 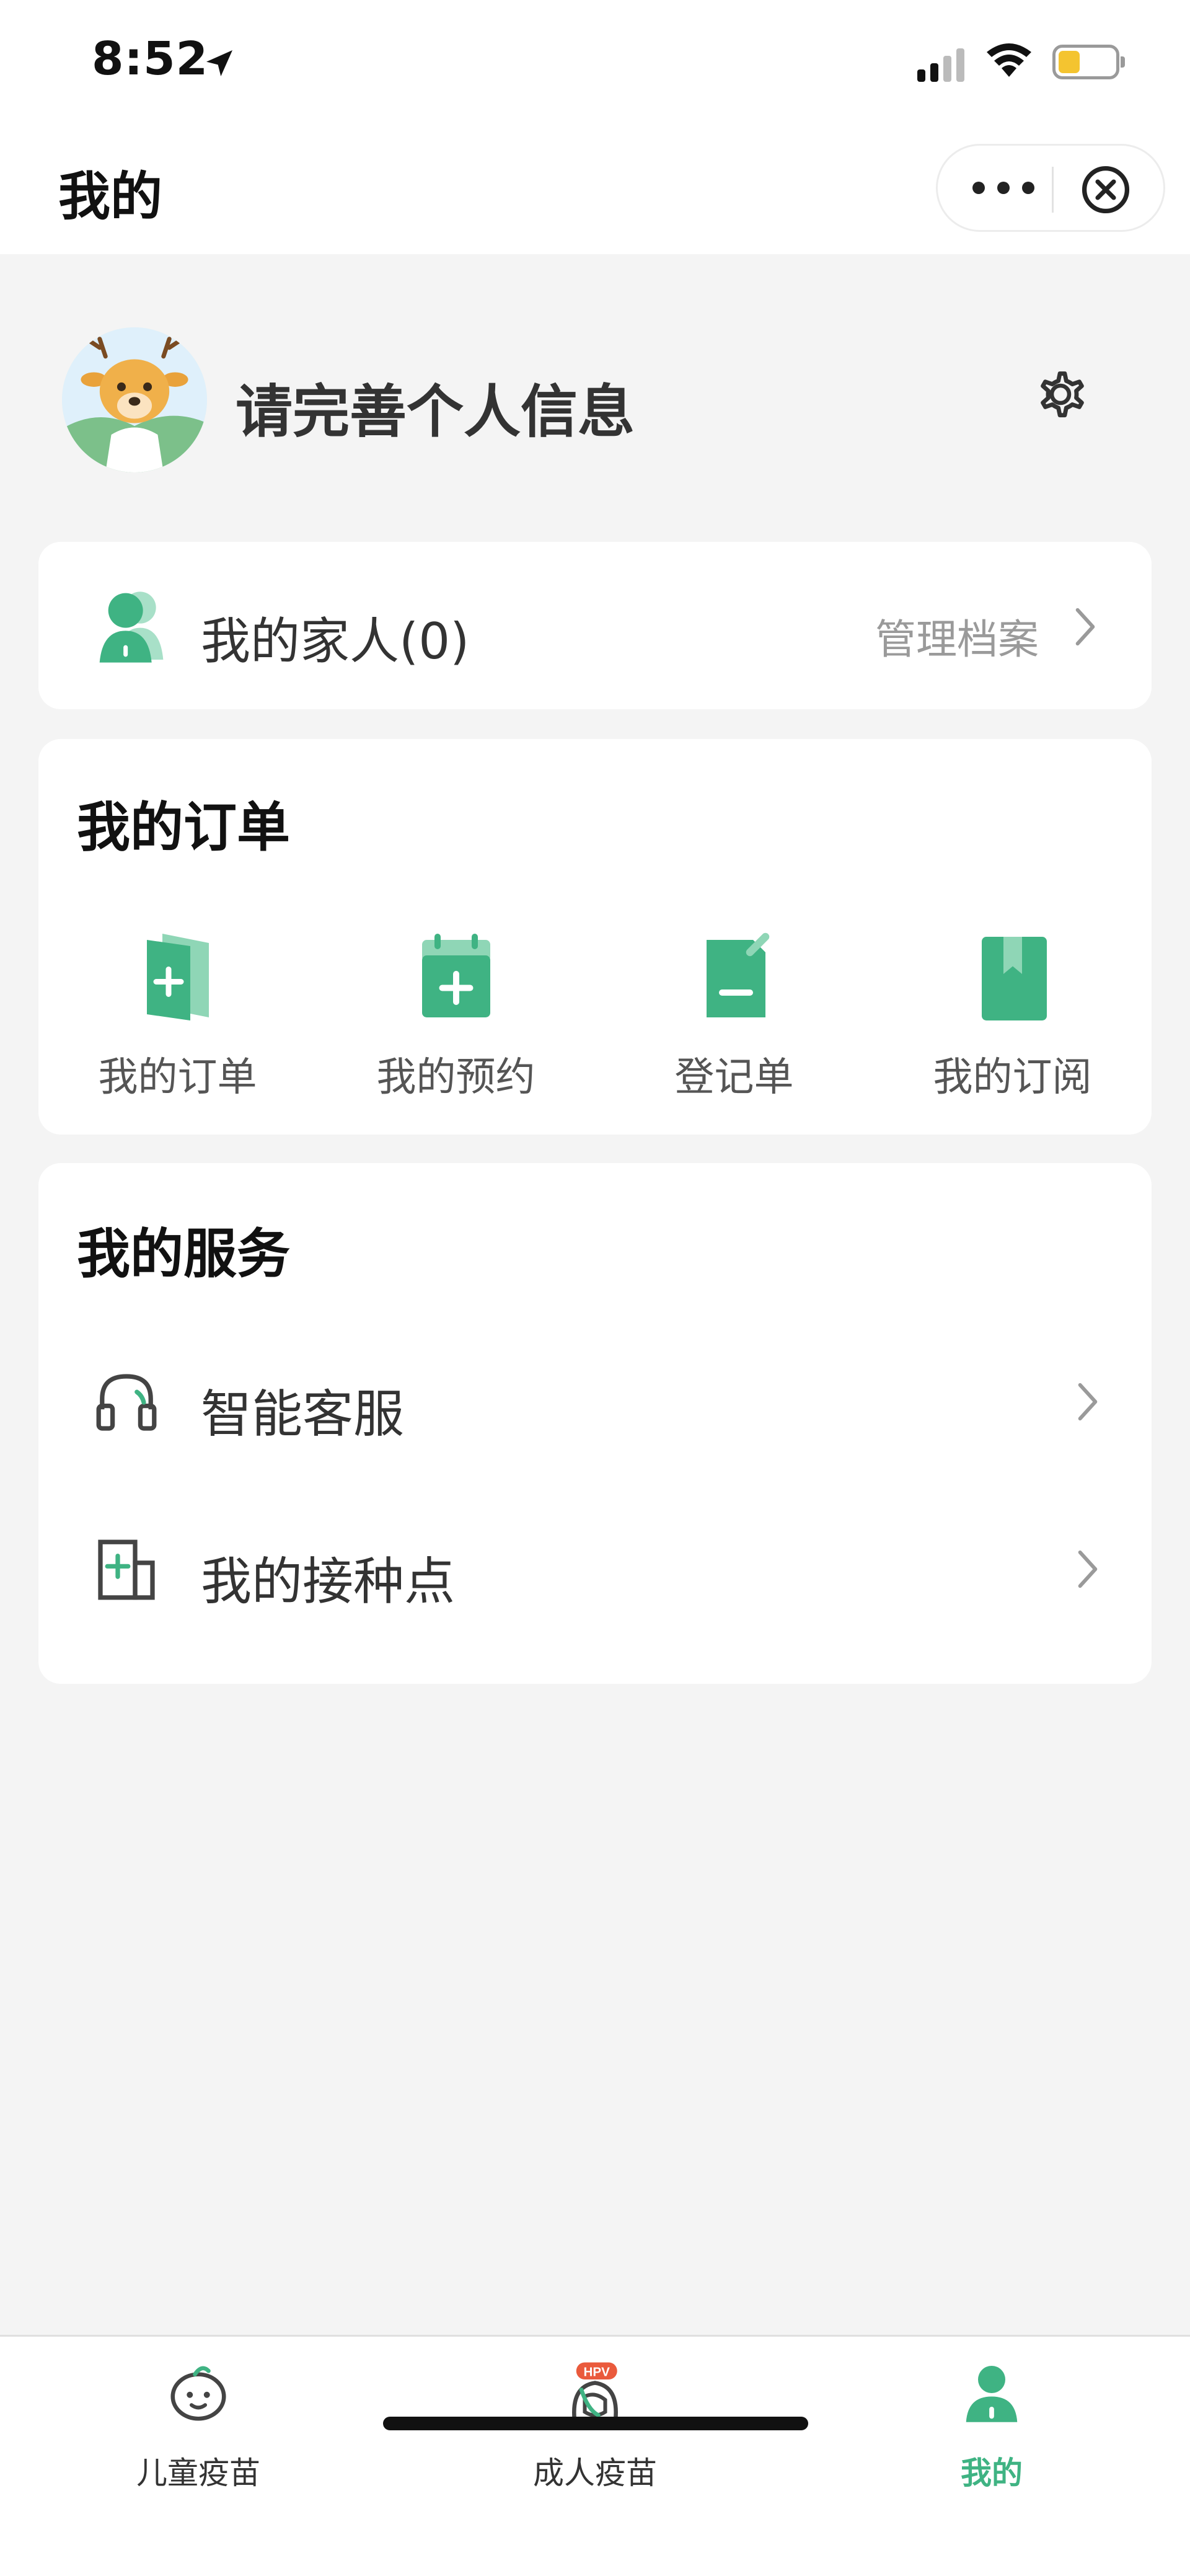 What do you see at coordinates (1050, 188) in the screenshot?
I see `miniprogram-capsule` at bounding box center [1050, 188].